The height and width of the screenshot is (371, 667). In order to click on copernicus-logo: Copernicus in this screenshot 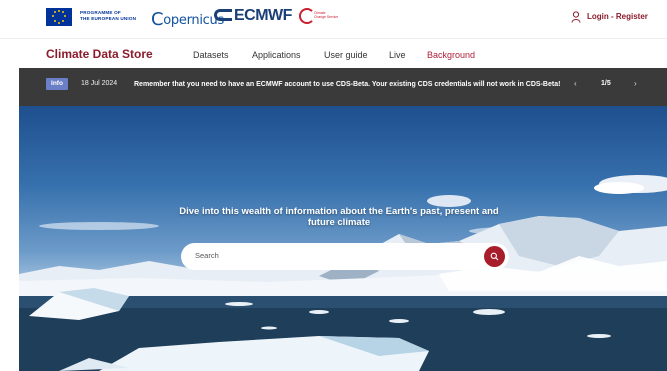, I will do `click(187, 19)`.